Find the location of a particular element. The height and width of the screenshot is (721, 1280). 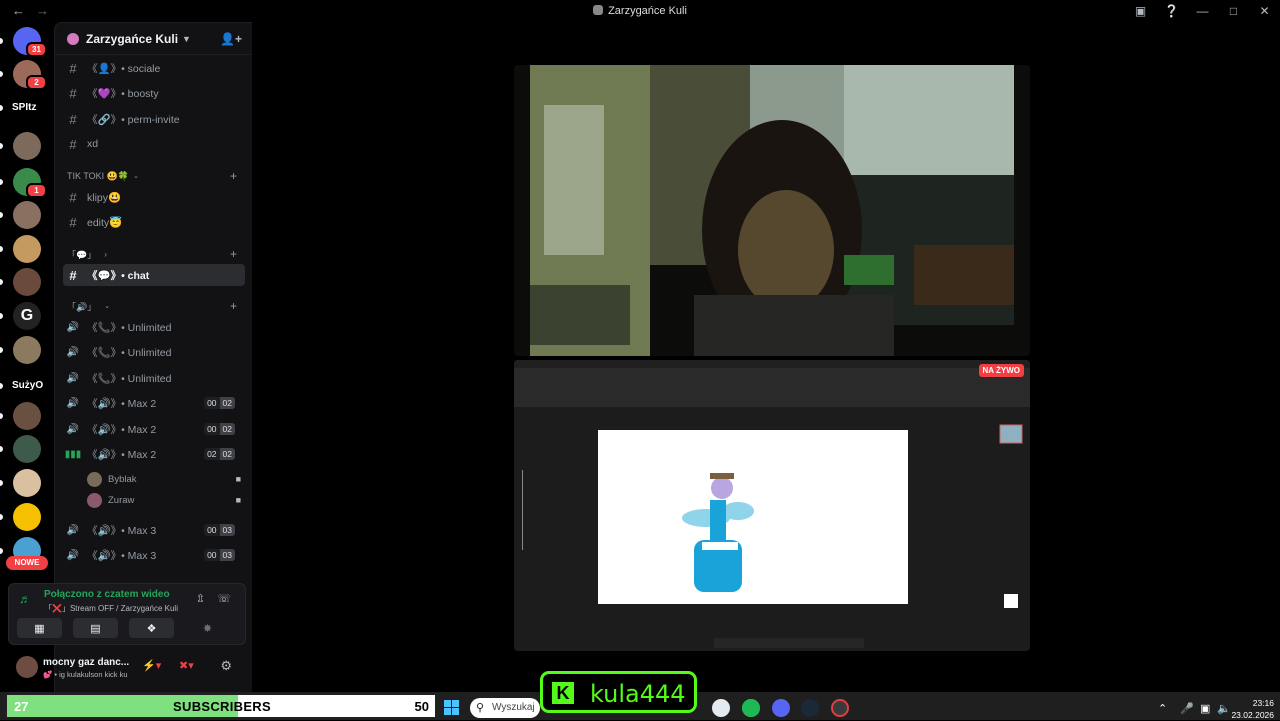

help-icon: ❔ is located at coordinates (1171, 11).